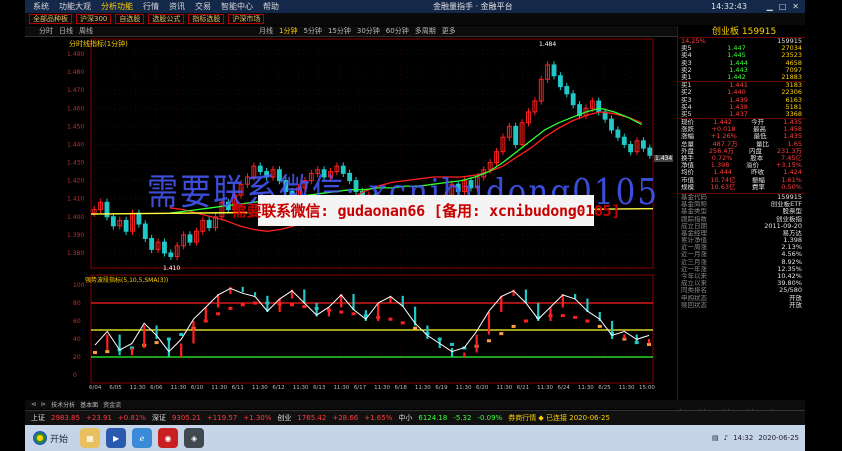  I want to click on maximize-icon: □, so click(783, 6).